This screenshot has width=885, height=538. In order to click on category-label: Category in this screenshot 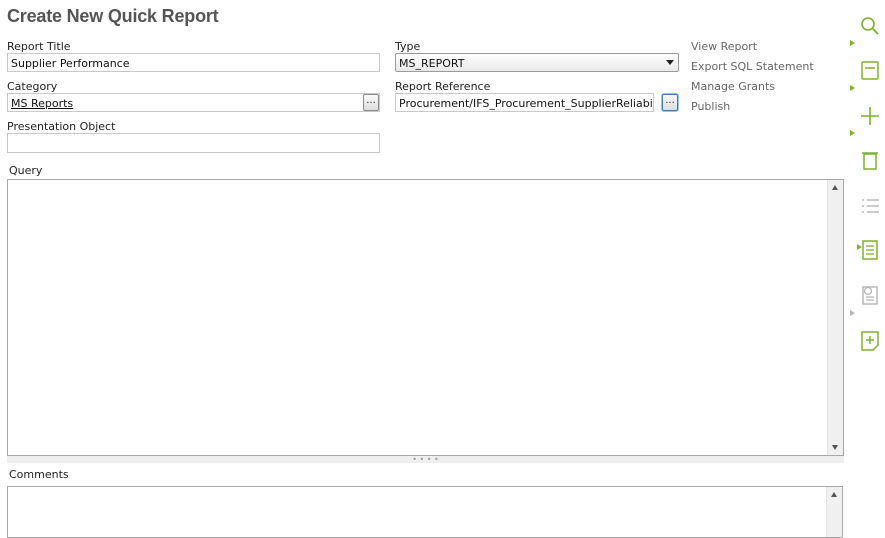, I will do `click(32, 86)`.